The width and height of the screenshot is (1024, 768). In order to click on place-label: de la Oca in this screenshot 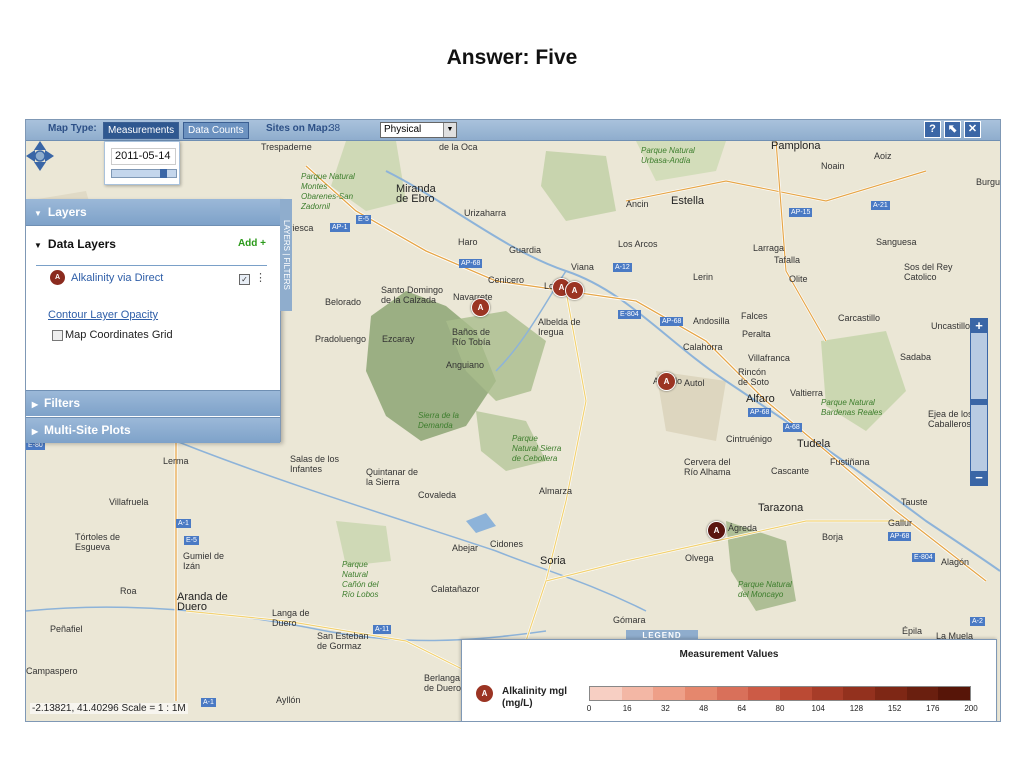, I will do `click(458, 147)`.